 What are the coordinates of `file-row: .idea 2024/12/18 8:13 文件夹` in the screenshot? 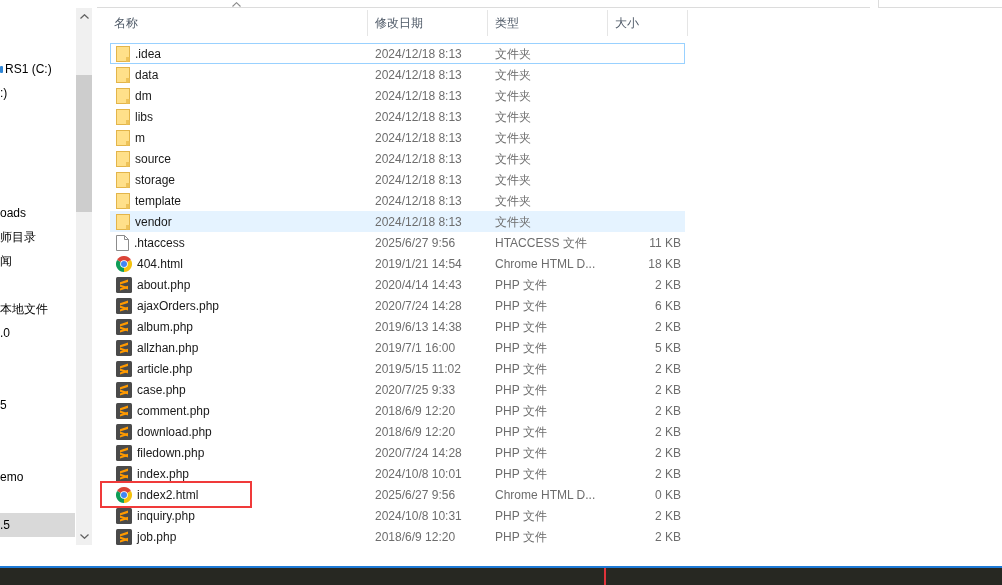 It's located at (397, 53).